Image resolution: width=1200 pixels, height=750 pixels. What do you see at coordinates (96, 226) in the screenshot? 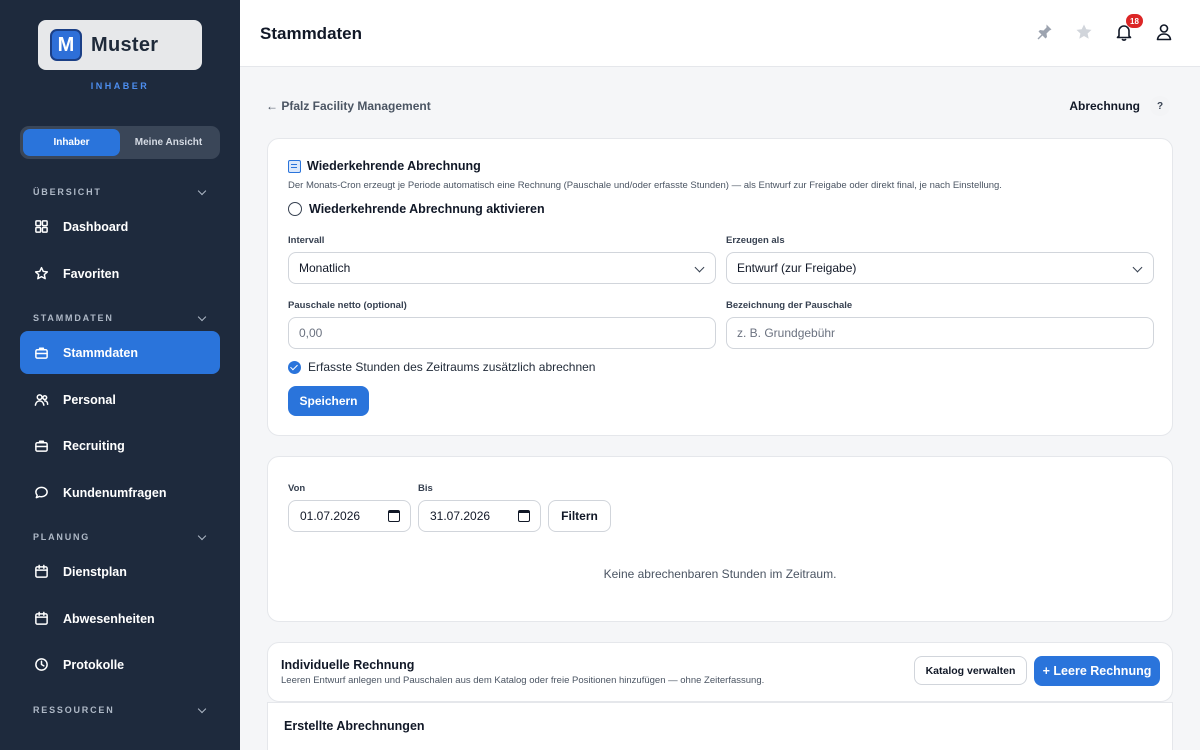
I see `sidebar-item-label: Dashboard` at bounding box center [96, 226].